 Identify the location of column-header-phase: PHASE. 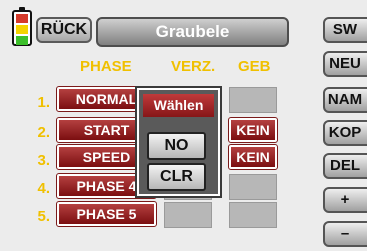
(106, 66).